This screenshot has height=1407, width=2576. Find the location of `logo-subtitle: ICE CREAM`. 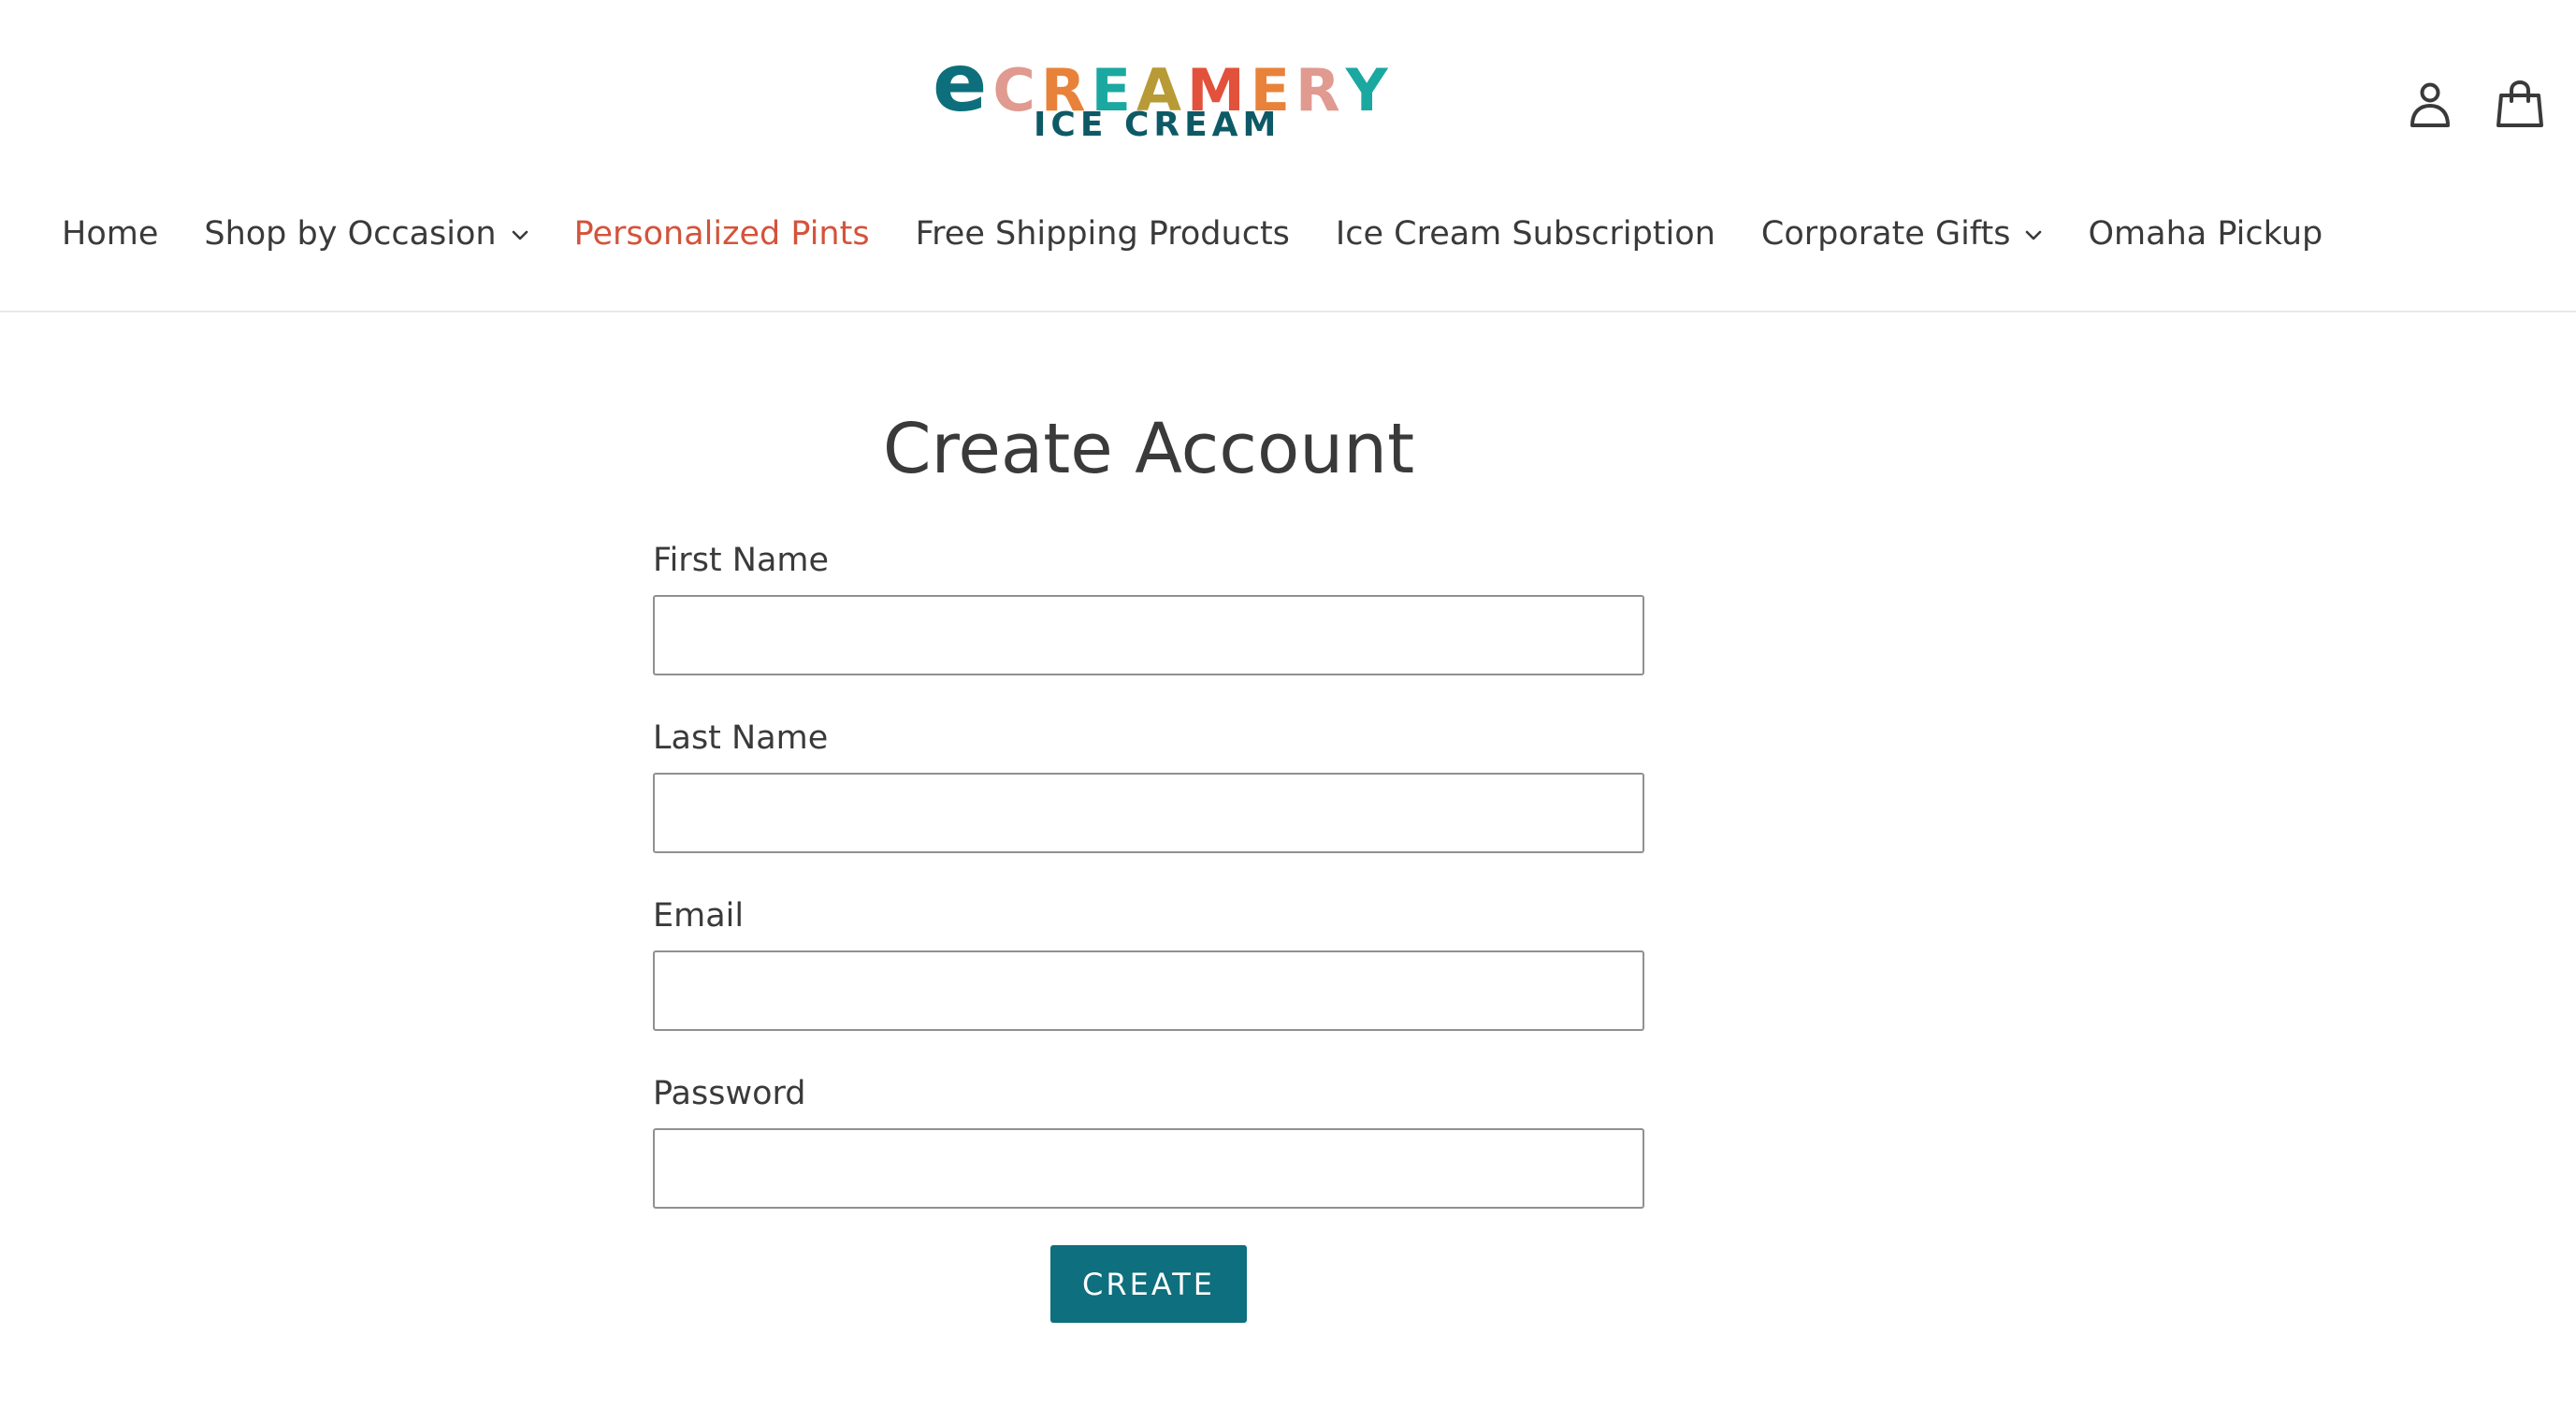

logo-subtitle: ICE CREAM is located at coordinates (1157, 125).